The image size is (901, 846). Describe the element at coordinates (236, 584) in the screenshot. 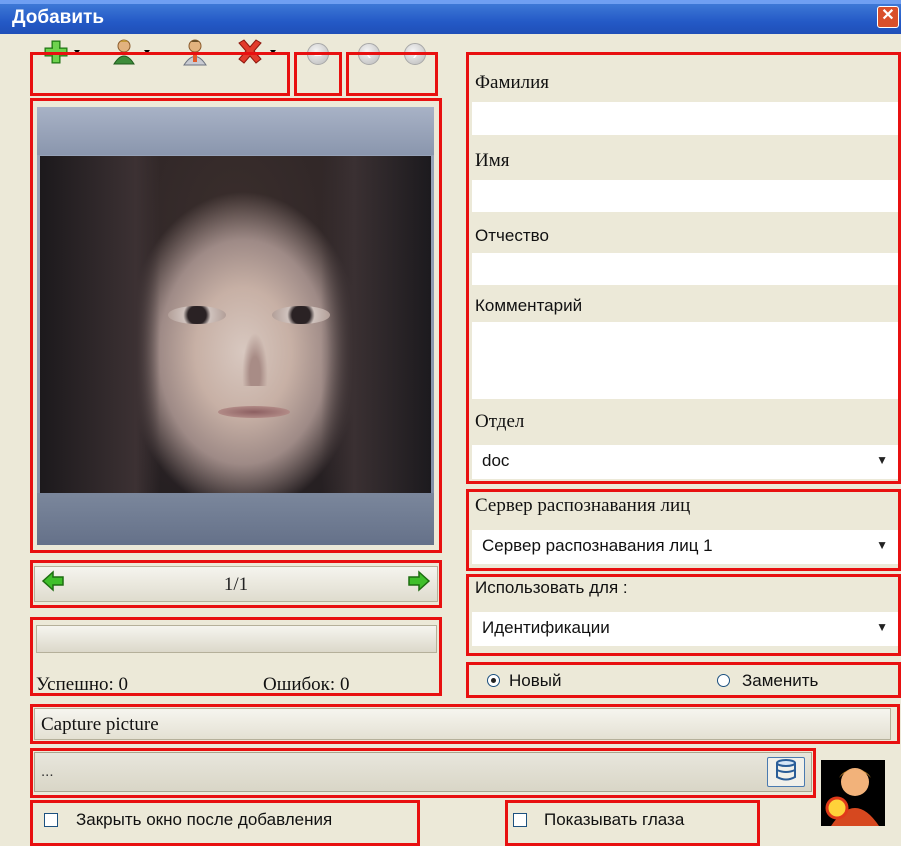

I see `highlight-photo-nav` at that location.